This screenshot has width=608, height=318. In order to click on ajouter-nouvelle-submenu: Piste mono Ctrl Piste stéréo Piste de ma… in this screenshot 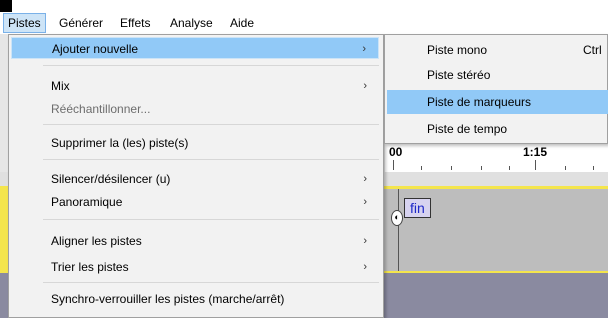, I will do `click(496, 89)`.